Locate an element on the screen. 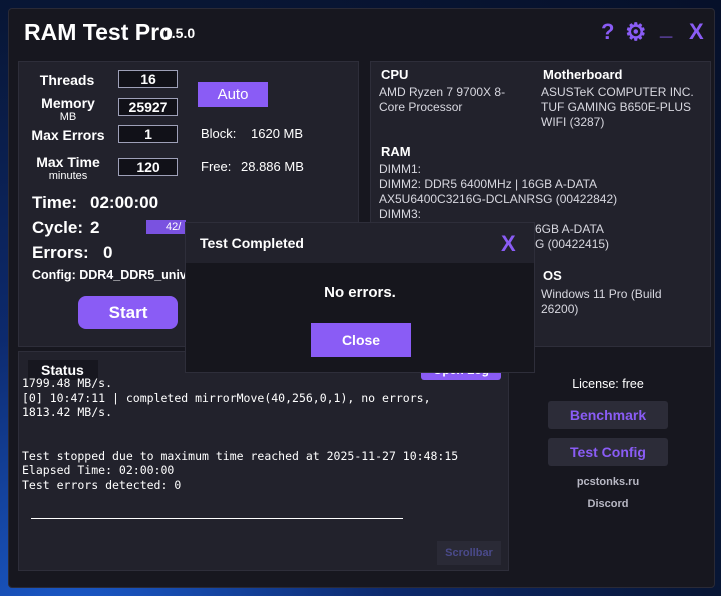 The width and height of the screenshot is (721, 596). auto-button: Auto is located at coordinates (233, 94).